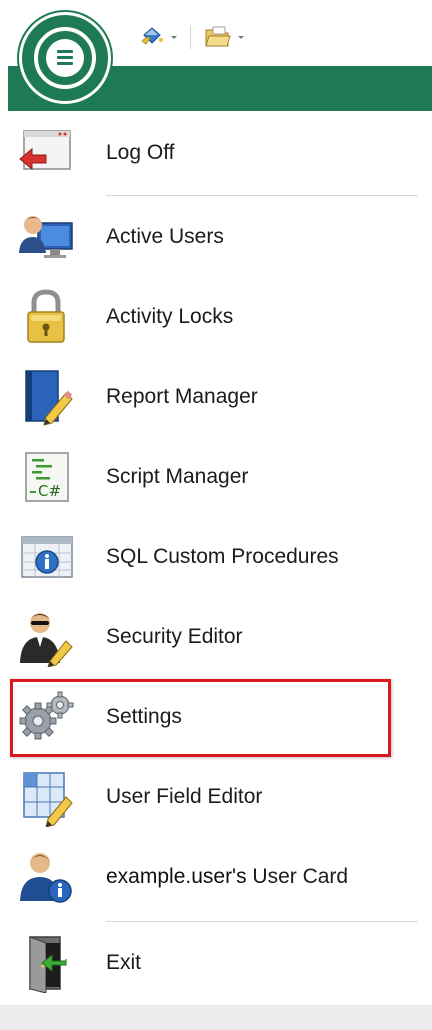 The image size is (432, 1030). I want to click on folder-button, so click(224, 37).